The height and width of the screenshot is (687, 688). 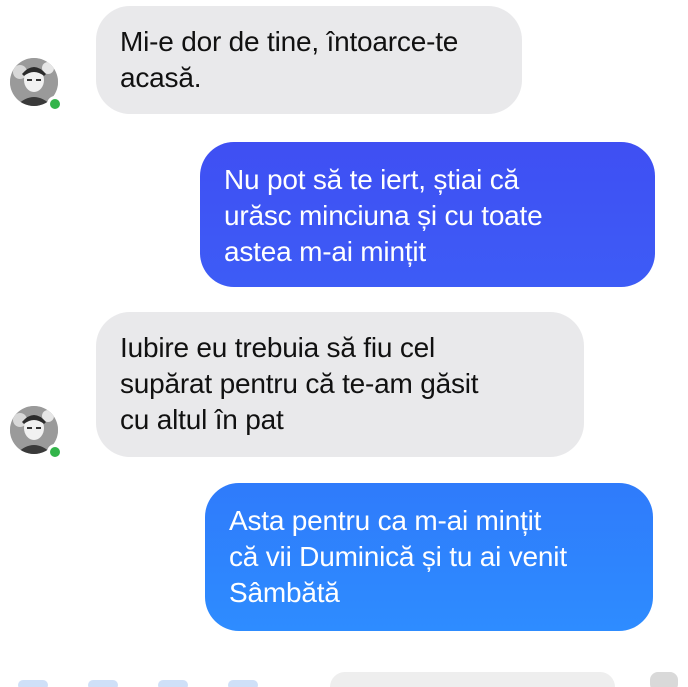 I want to click on photo-icon, so click(x=173, y=683).